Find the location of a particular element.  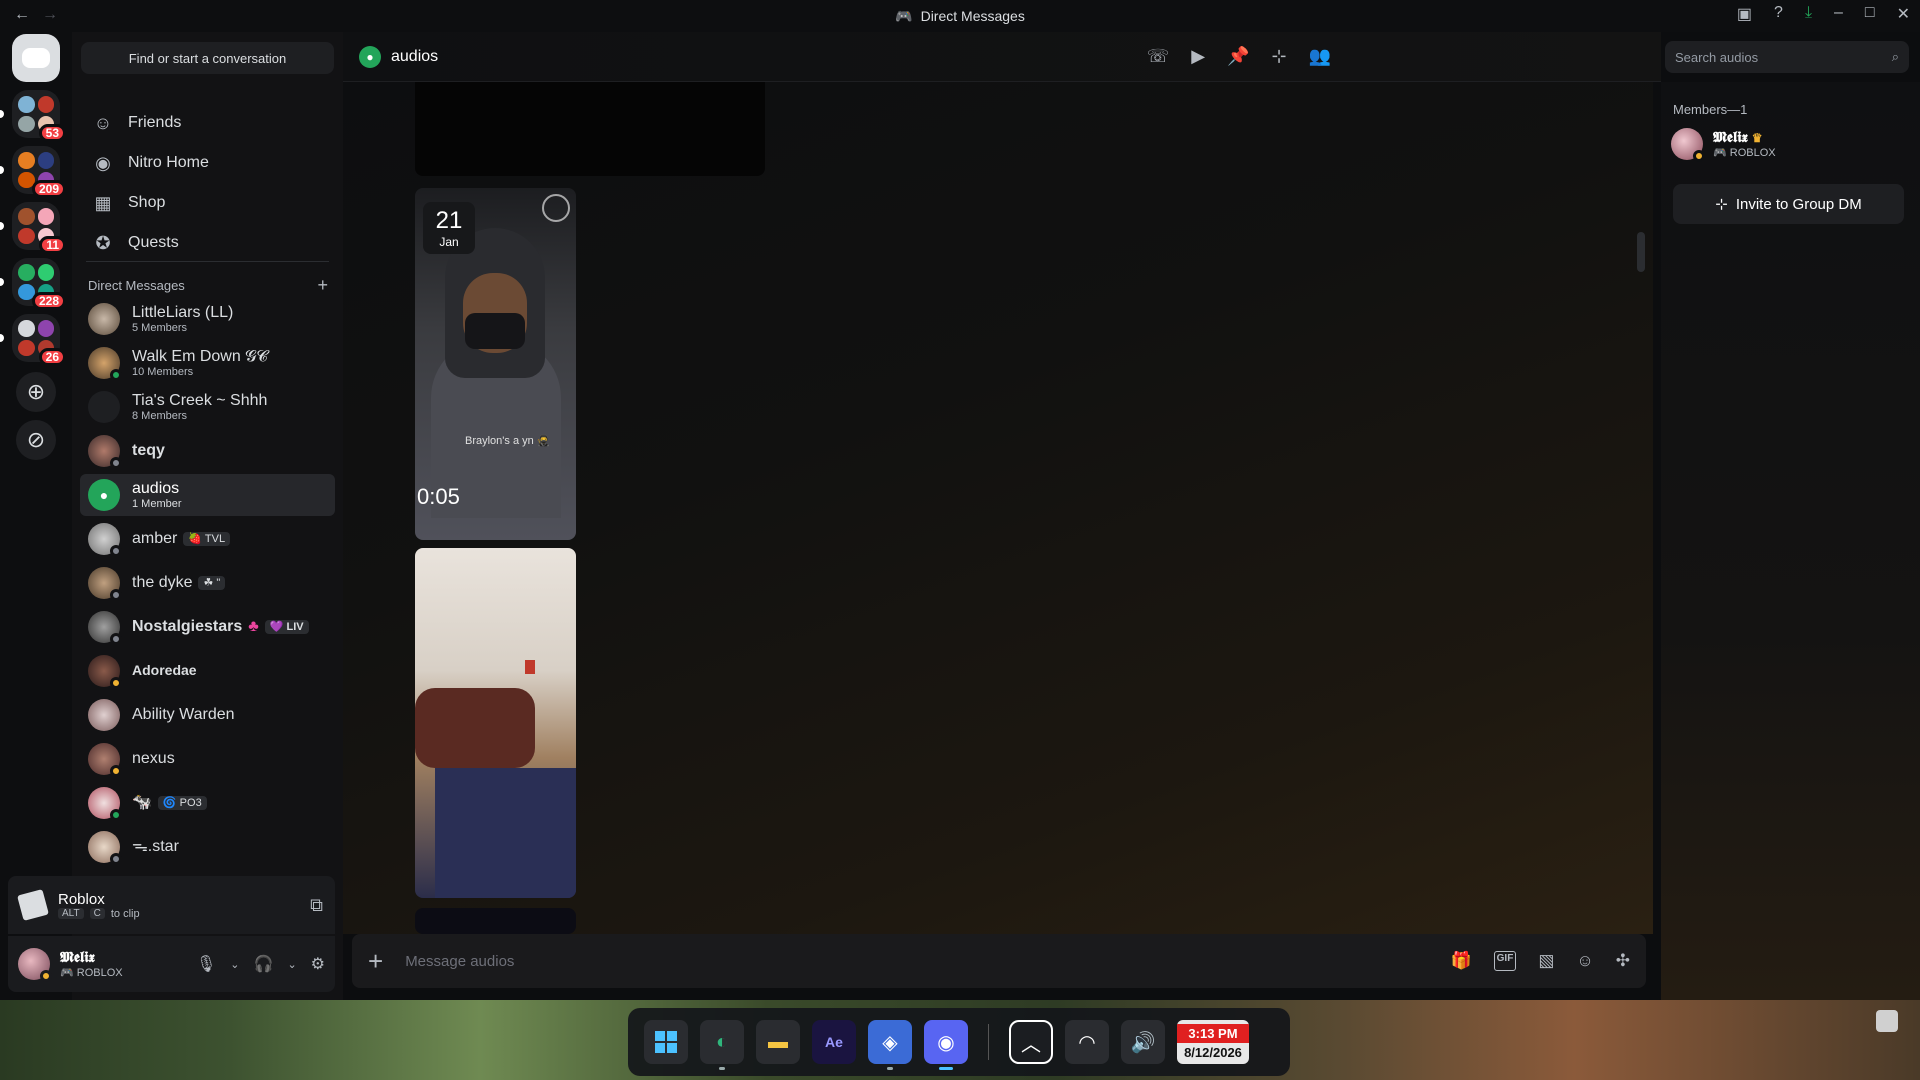

roblox-app: ◈ is located at coordinates (890, 1045).